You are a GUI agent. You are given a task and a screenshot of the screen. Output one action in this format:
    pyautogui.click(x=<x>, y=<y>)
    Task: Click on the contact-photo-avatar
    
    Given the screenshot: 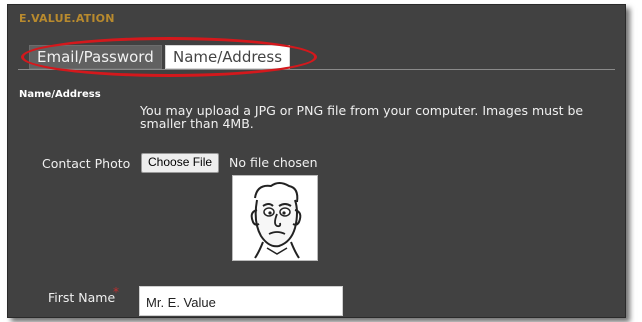 What is the action you would take?
    pyautogui.click(x=275, y=218)
    